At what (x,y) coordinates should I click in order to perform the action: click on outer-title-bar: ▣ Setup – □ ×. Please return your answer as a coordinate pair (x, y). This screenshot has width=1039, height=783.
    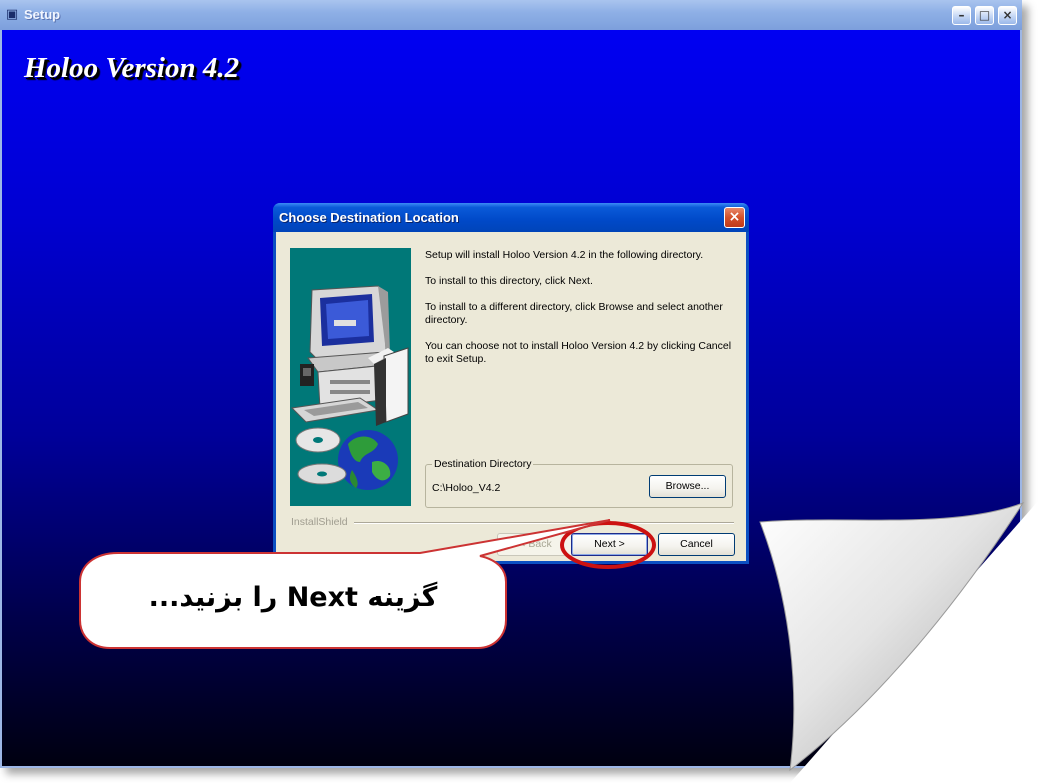
    Looking at the image, I should click on (511, 15).